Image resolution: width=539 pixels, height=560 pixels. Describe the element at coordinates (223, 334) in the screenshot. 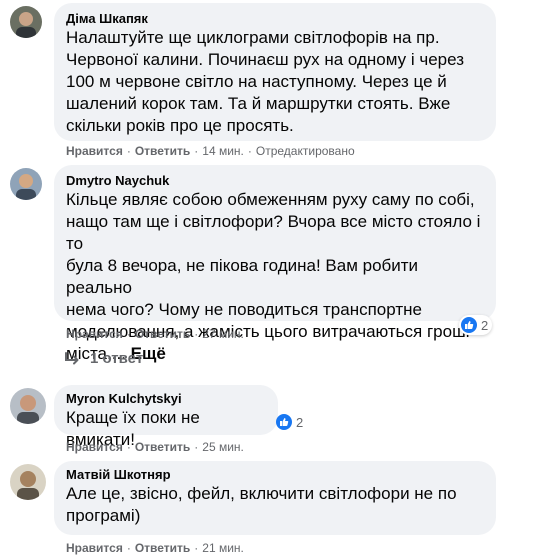

I see `comment-time: 27 мин.` at that location.